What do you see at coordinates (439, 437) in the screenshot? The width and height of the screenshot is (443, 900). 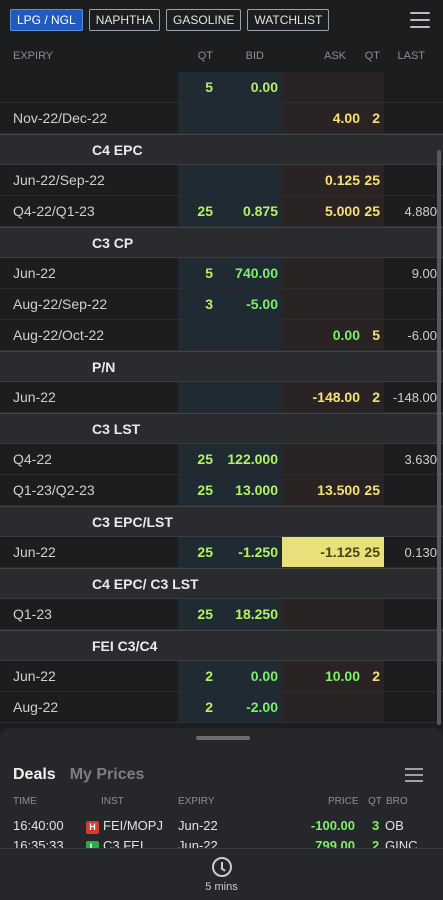 I see `grid-scrollbar` at bounding box center [439, 437].